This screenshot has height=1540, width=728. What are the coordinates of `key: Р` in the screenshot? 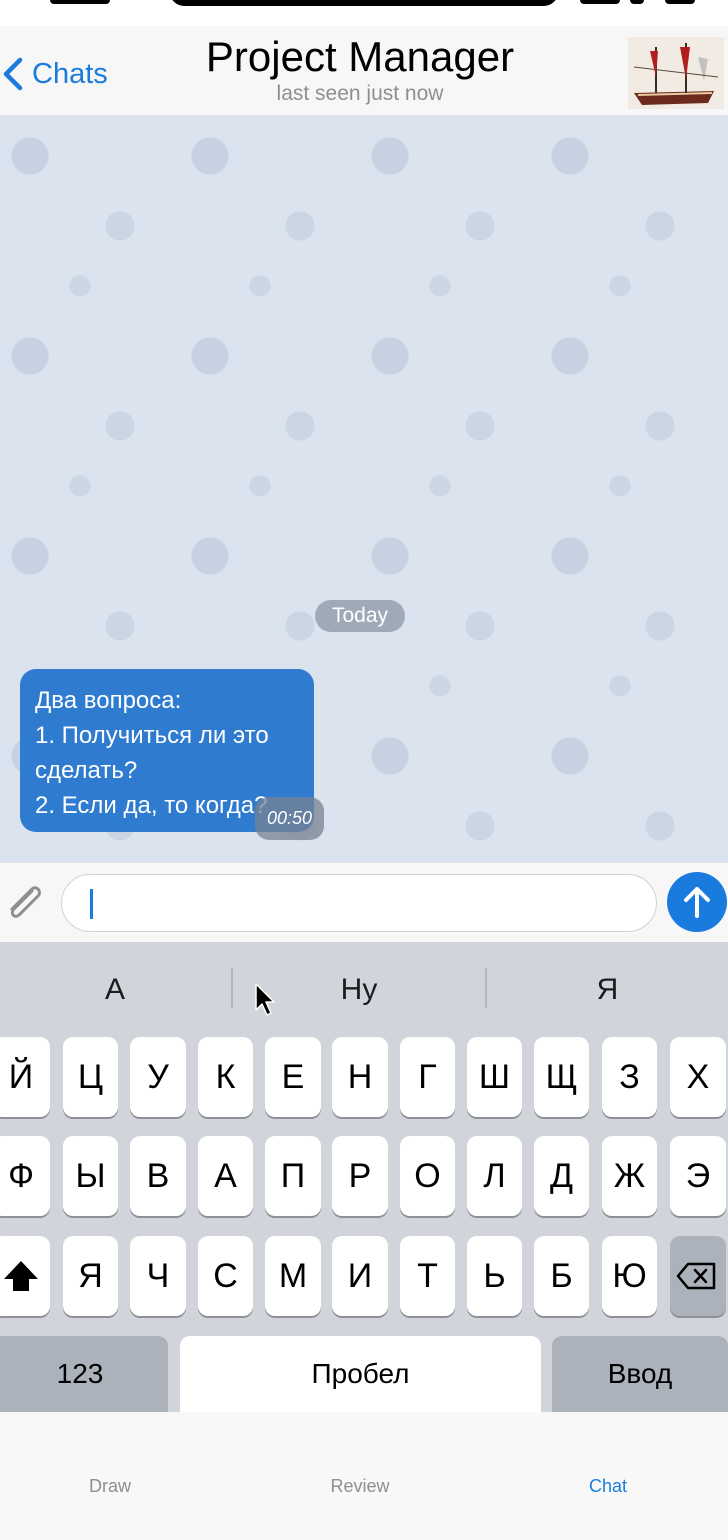 It's located at (360, 1176).